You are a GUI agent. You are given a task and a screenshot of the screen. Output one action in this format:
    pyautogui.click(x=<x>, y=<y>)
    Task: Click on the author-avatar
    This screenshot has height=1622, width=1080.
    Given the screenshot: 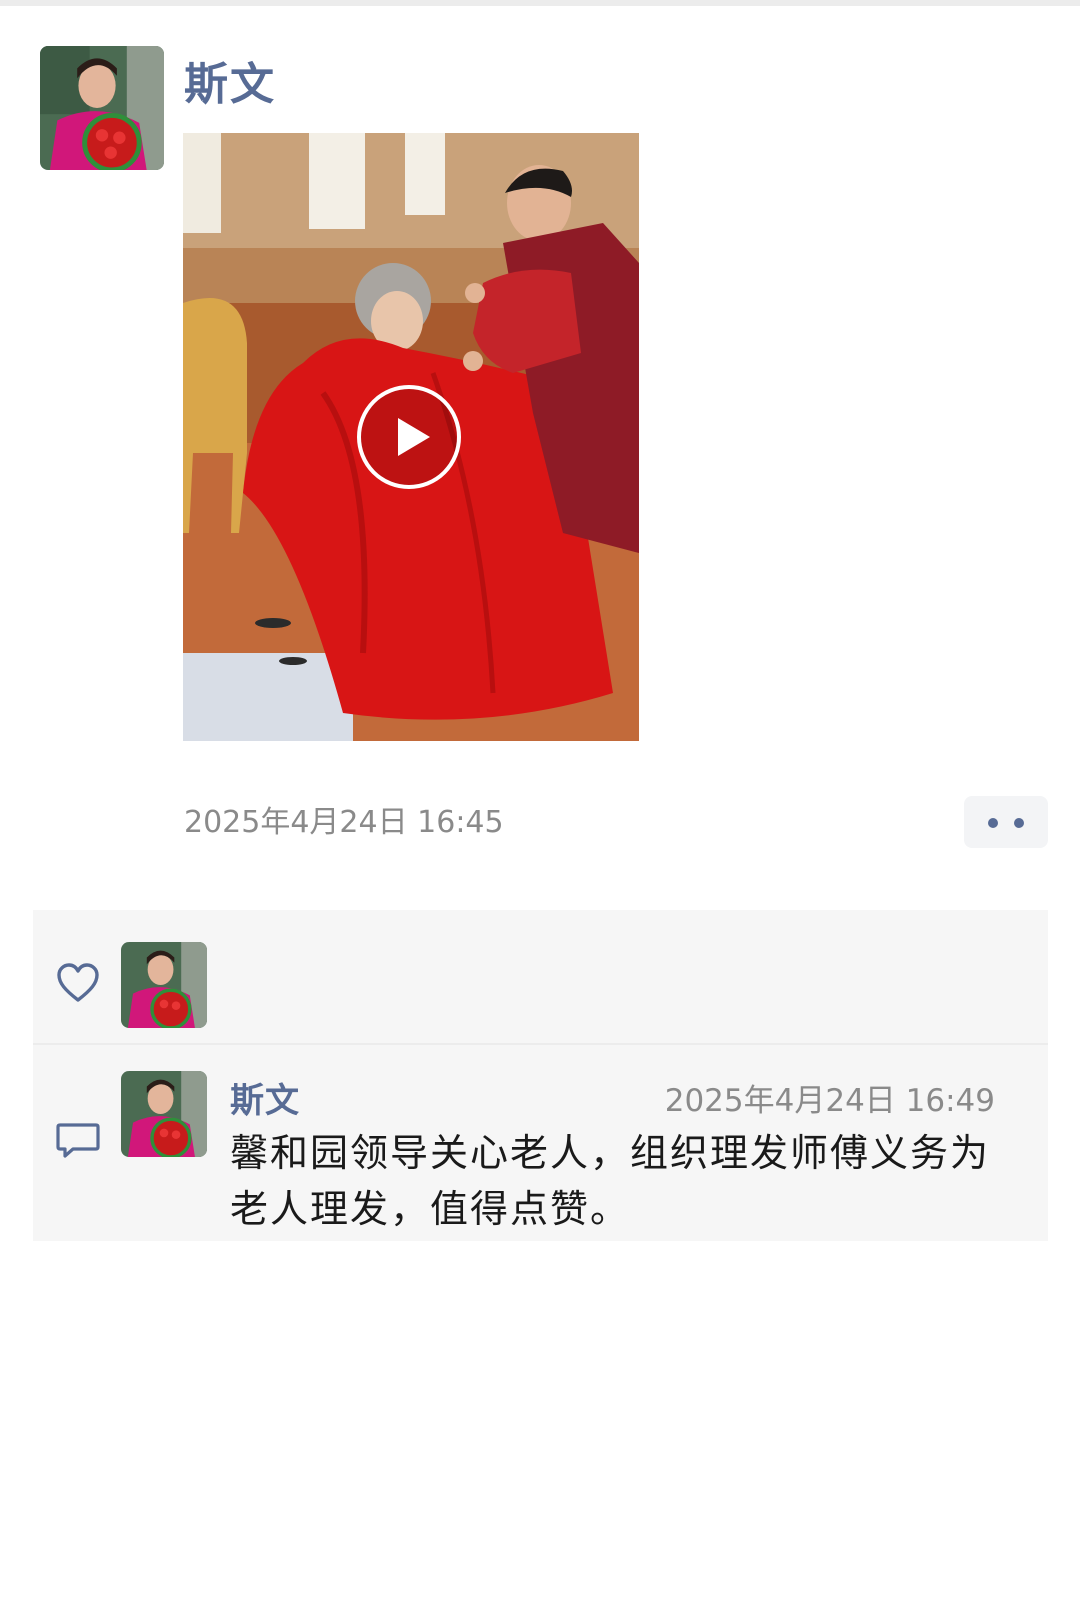 What is the action you would take?
    pyautogui.click(x=102, y=108)
    